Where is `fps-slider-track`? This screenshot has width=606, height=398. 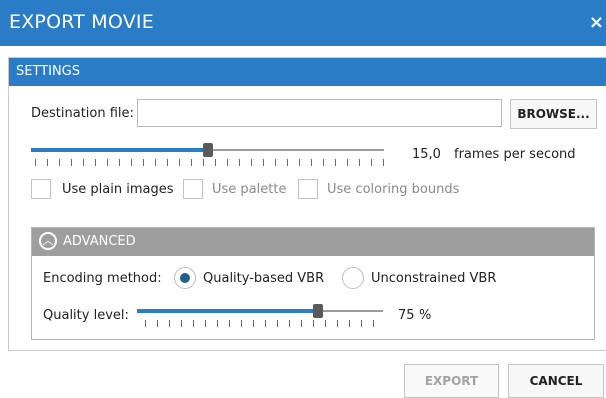 fps-slider-track is located at coordinates (295, 150).